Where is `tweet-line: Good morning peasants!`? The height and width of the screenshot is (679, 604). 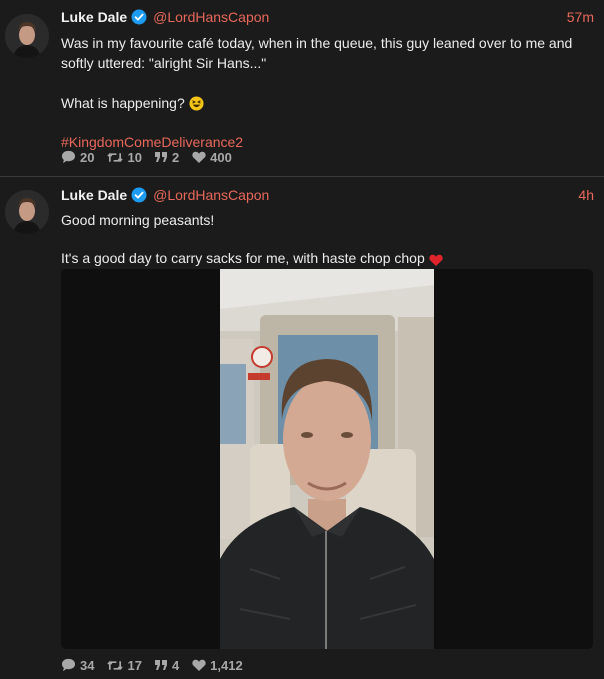
tweet-line: Good morning peasants! is located at coordinates (138, 220).